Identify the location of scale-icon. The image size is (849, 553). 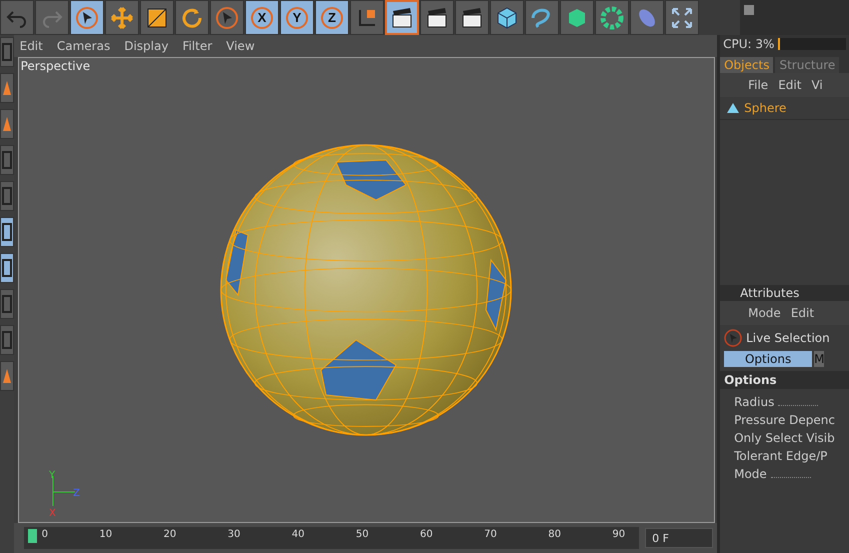
(157, 18).